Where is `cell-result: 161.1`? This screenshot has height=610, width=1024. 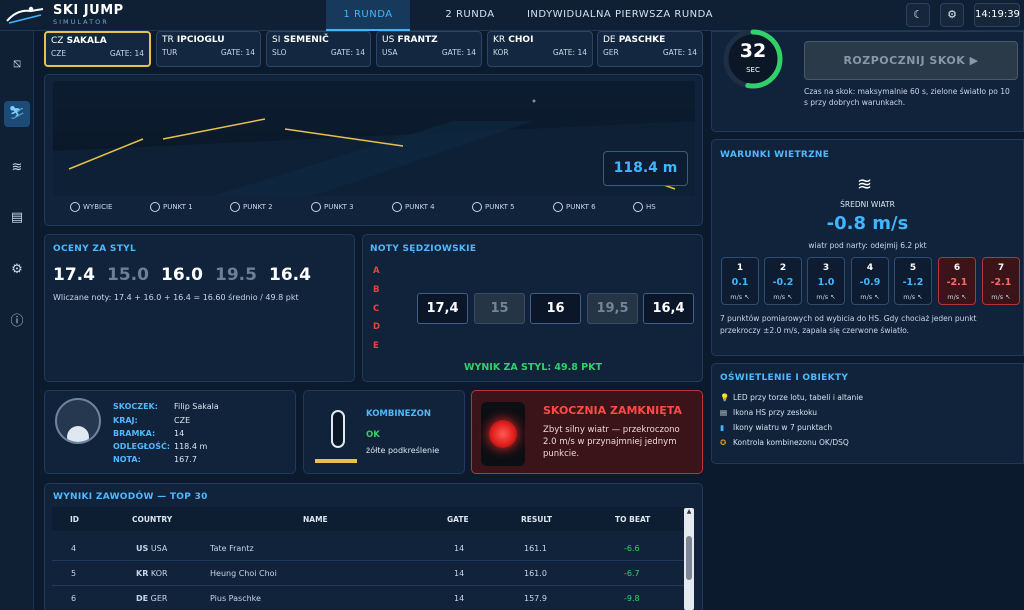 cell-result: 161.1 is located at coordinates (535, 548).